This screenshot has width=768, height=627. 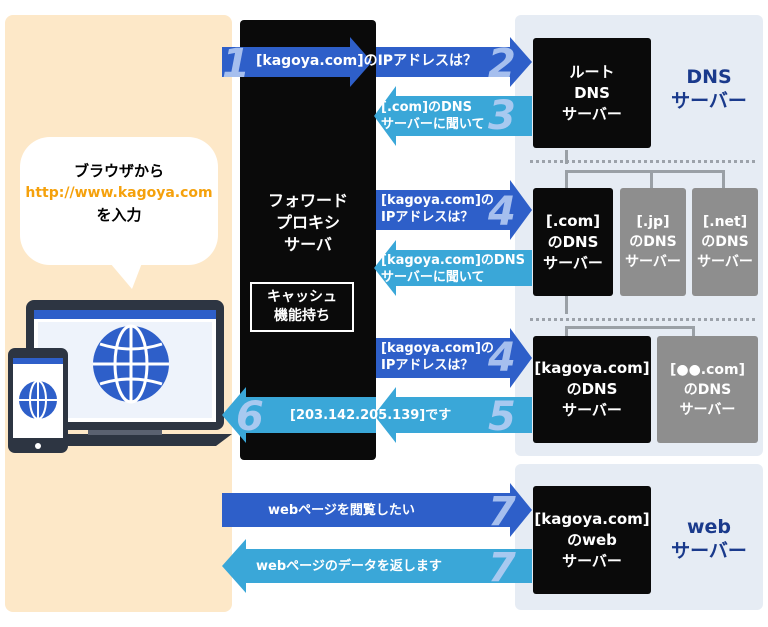 I want to click on step4a-label: [kagoya.com]の IPアドレスは？, so click(x=437, y=209).